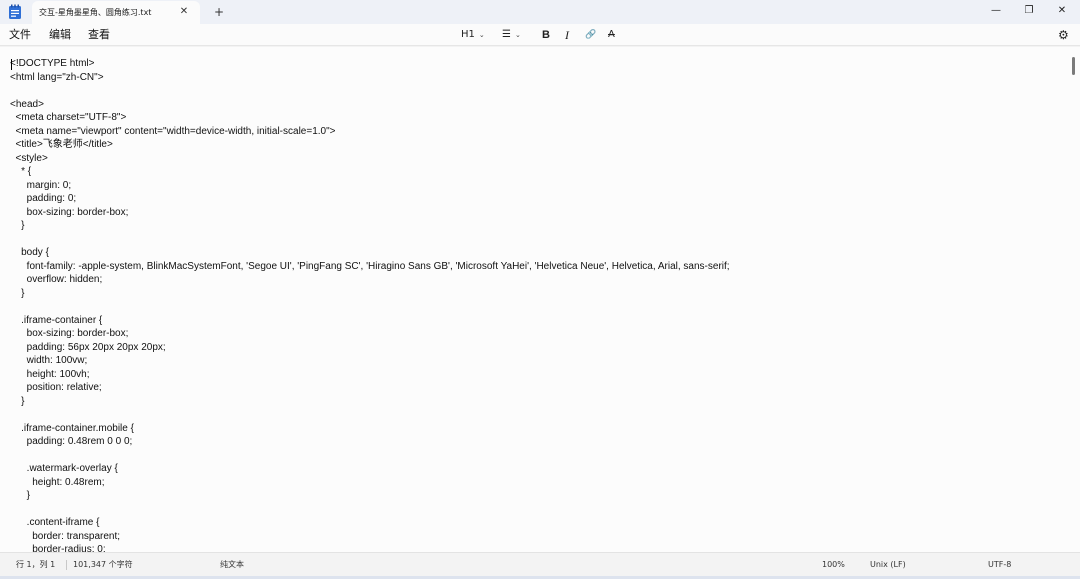 This screenshot has width=1080, height=579. Describe the element at coordinates (11, 64) in the screenshot. I see `text-caret` at that location.